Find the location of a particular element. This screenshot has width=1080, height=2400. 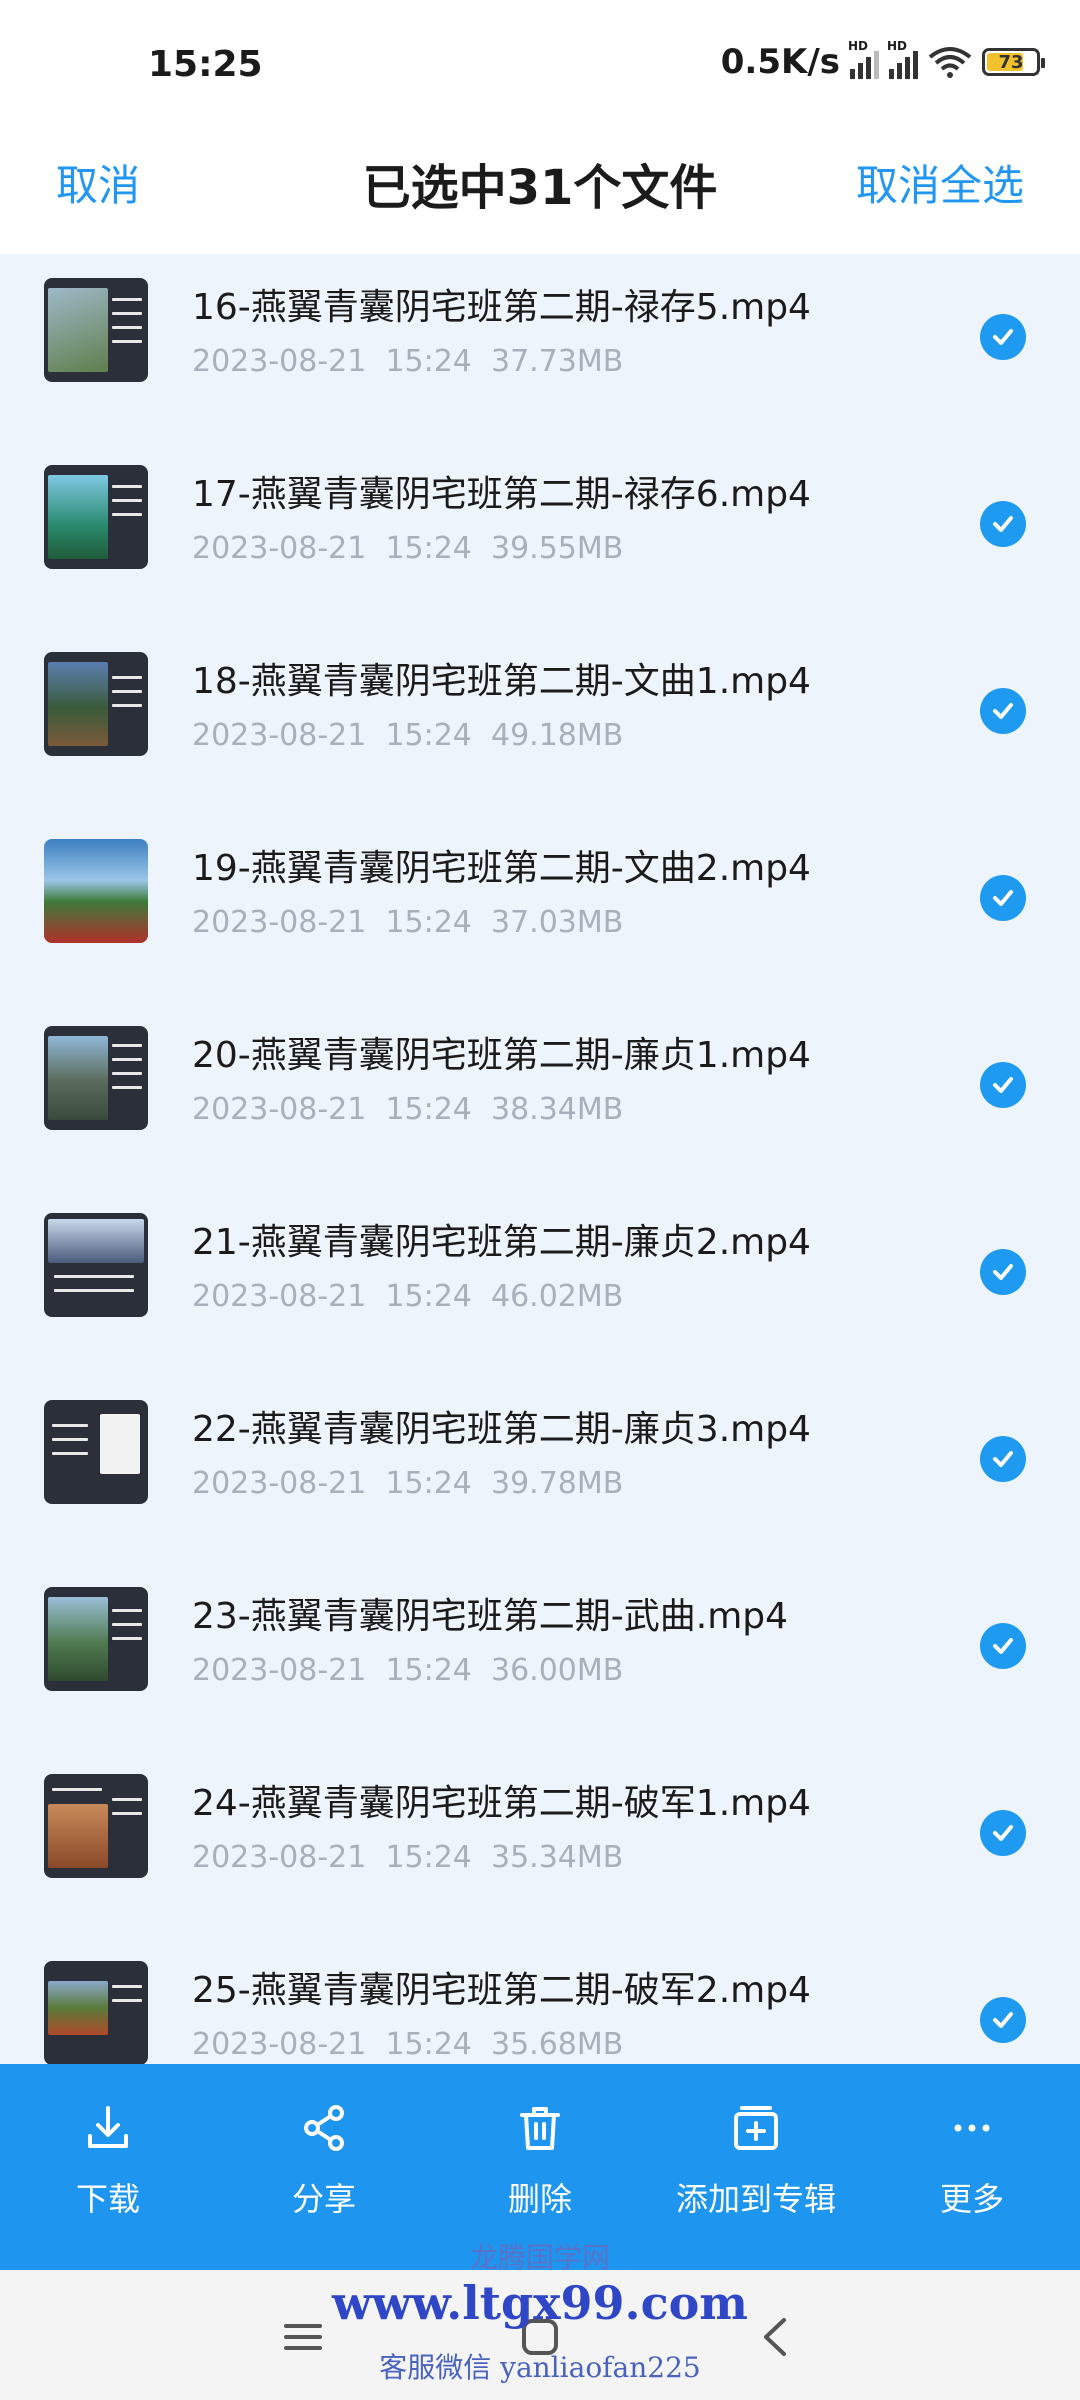

file-meta: 2023-08-21 15:24 39.55MB is located at coordinates (407, 548).